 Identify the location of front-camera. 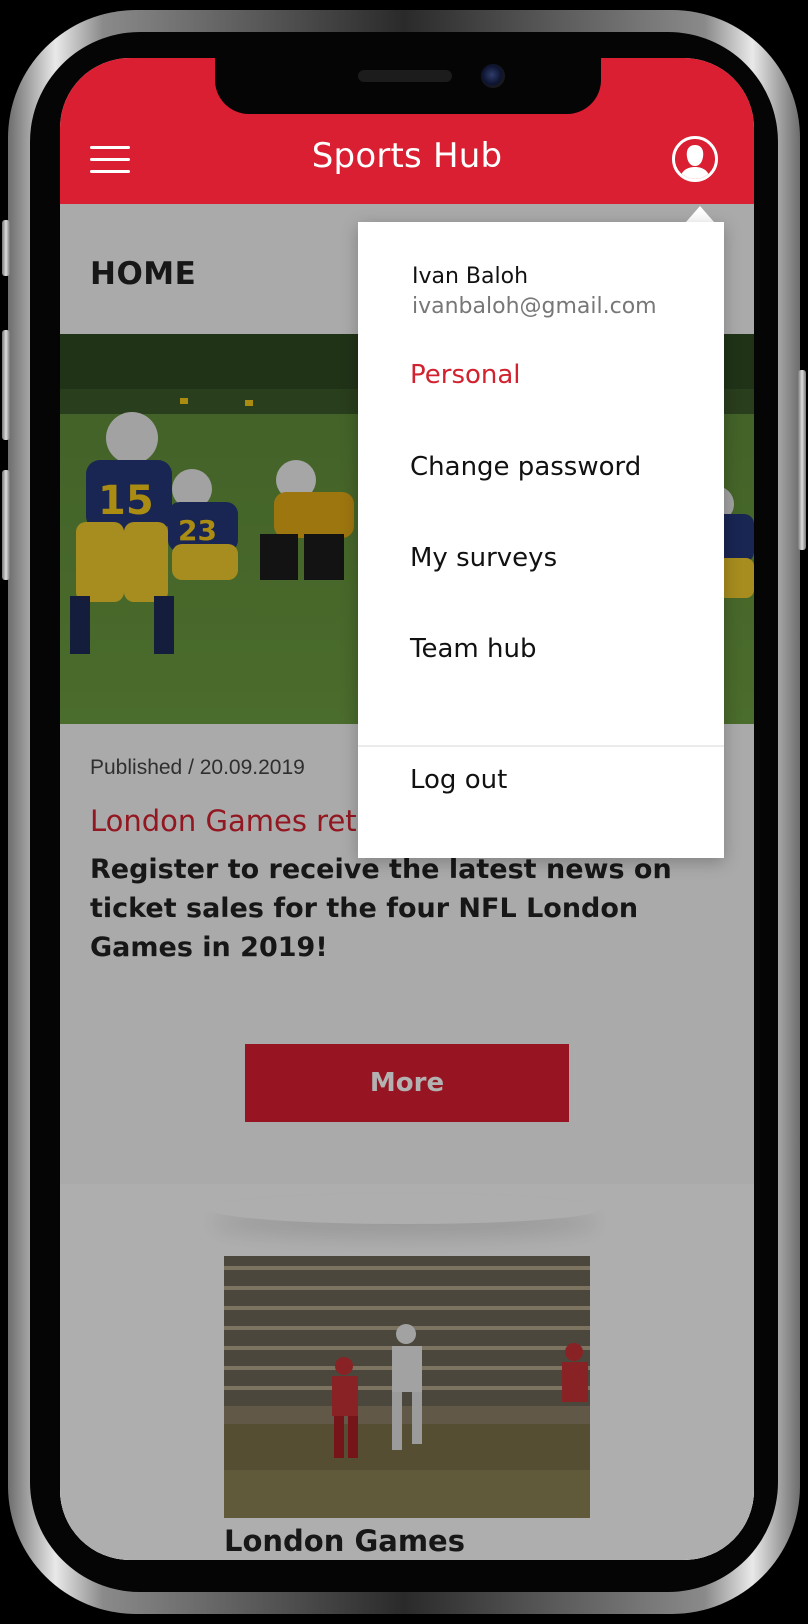
(493, 76).